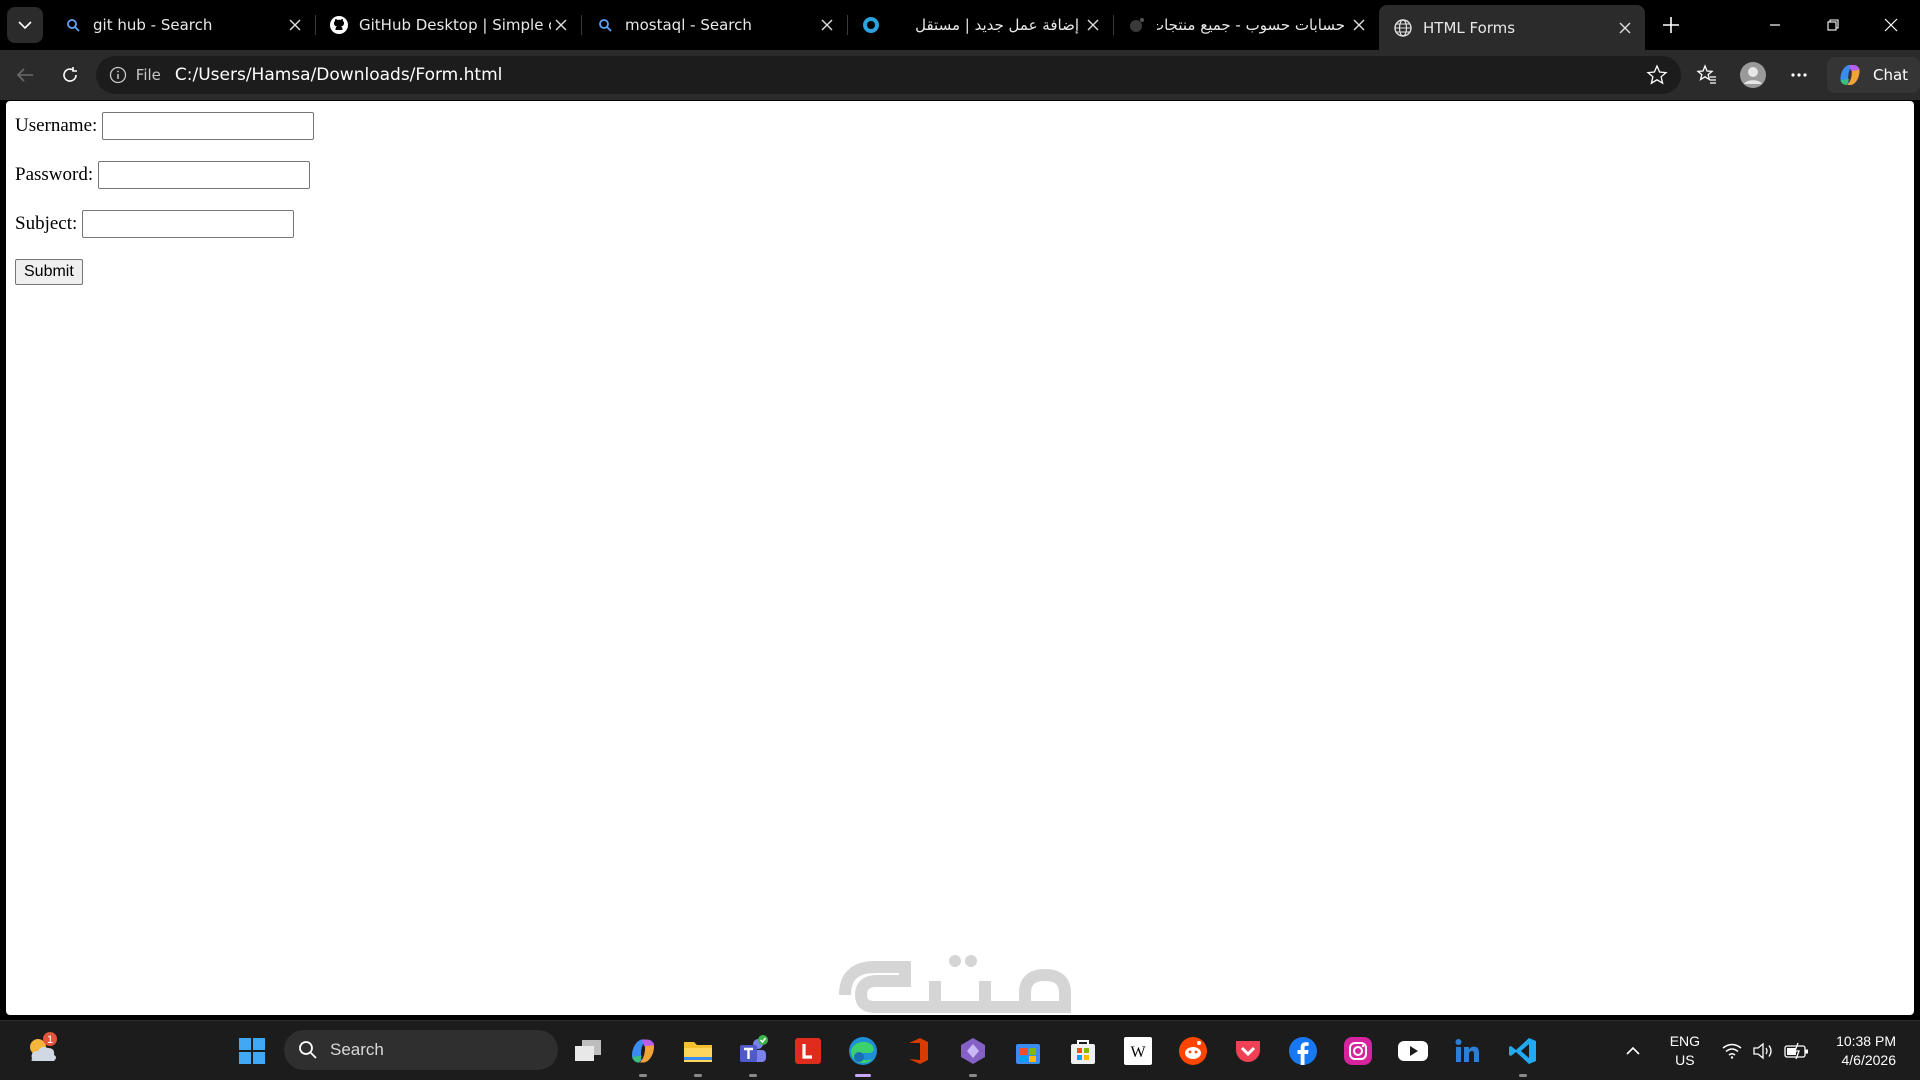 Image resolution: width=1920 pixels, height=1080 pixels. I want to click on ms-store-blue-app, so click(1028, 1051).